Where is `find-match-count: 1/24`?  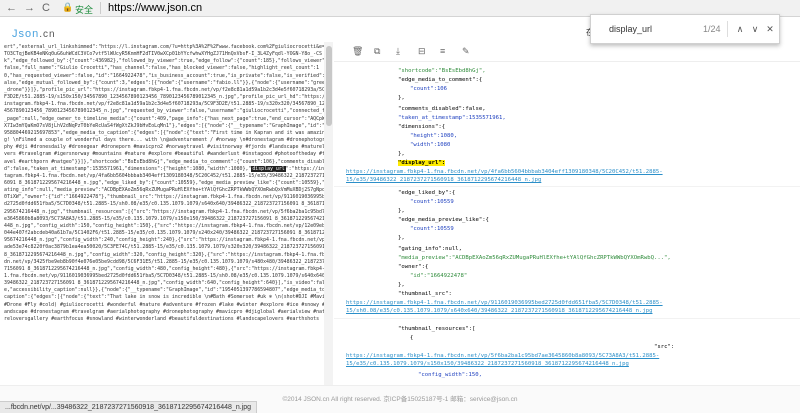 find-match-count: 1/24 is located at coordinates (712, 29).